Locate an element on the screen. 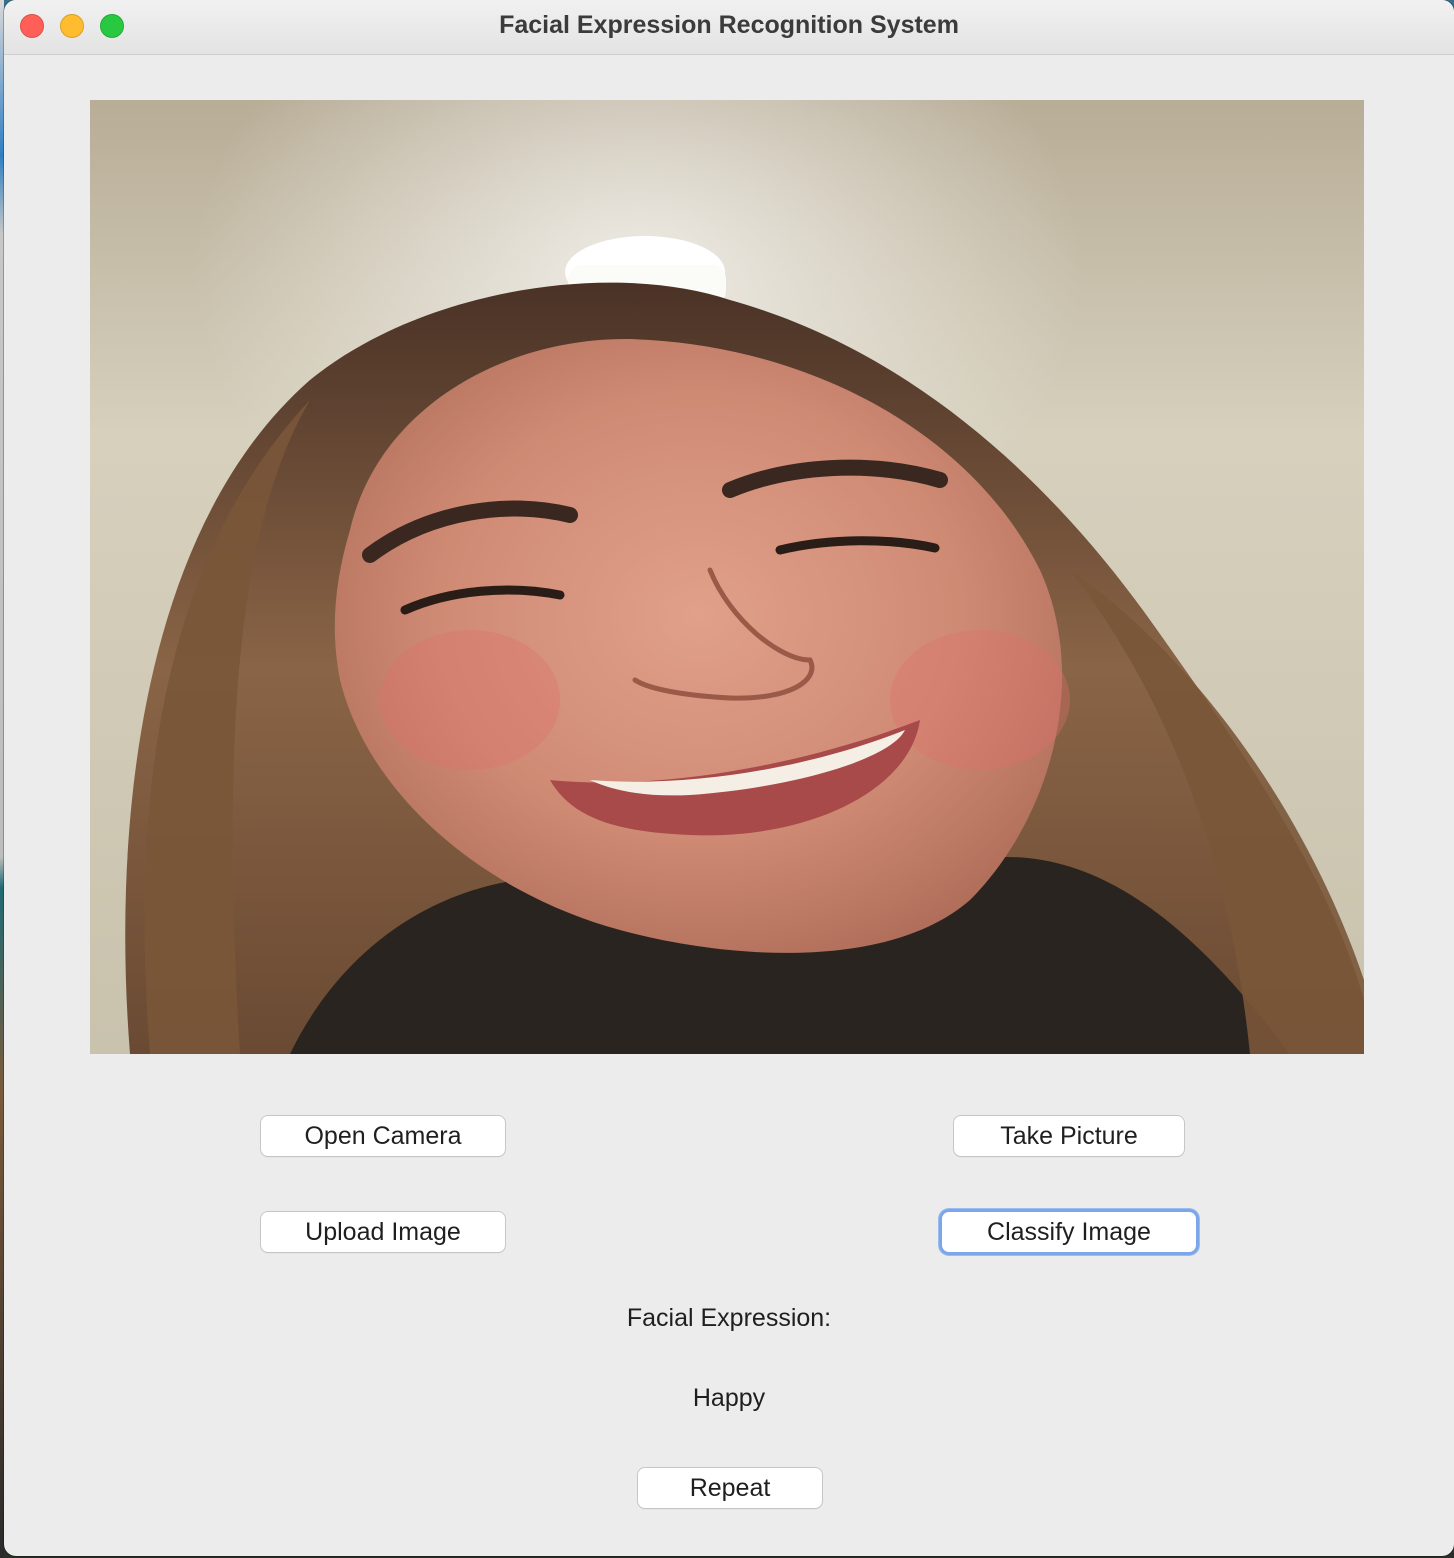 The image size is (1454, 1558). take-picture-button: Take Picture is located at coordinates (1069, 1136).